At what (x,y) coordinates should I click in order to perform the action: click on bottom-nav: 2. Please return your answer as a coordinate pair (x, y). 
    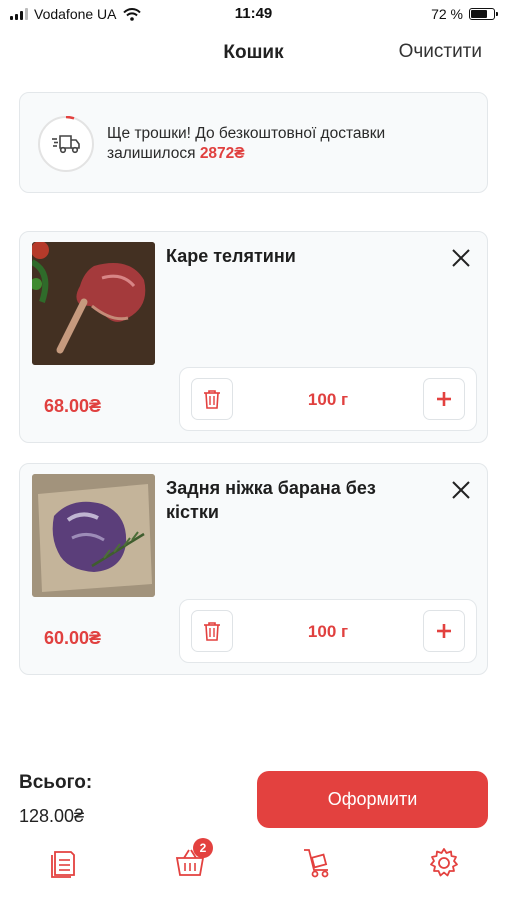
    Looking at the image, I should click on (253, 864).